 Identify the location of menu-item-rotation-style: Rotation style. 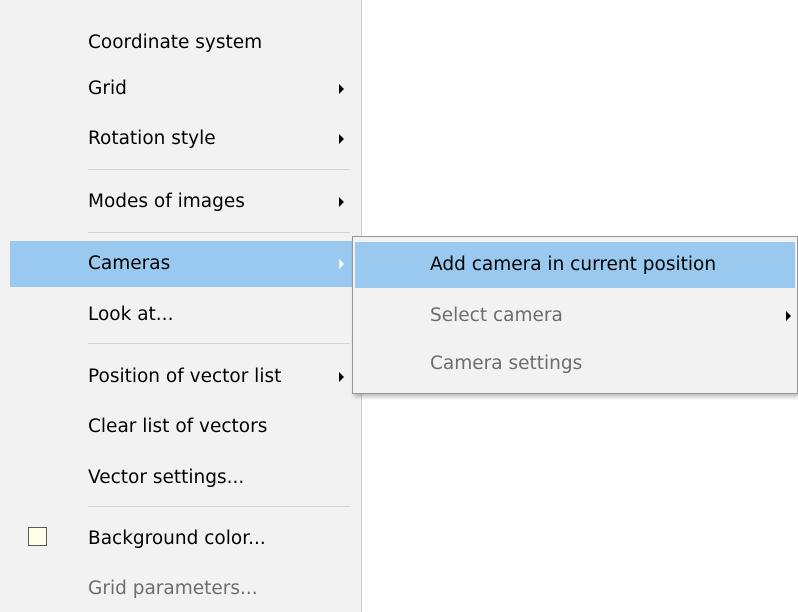
(181, 139).